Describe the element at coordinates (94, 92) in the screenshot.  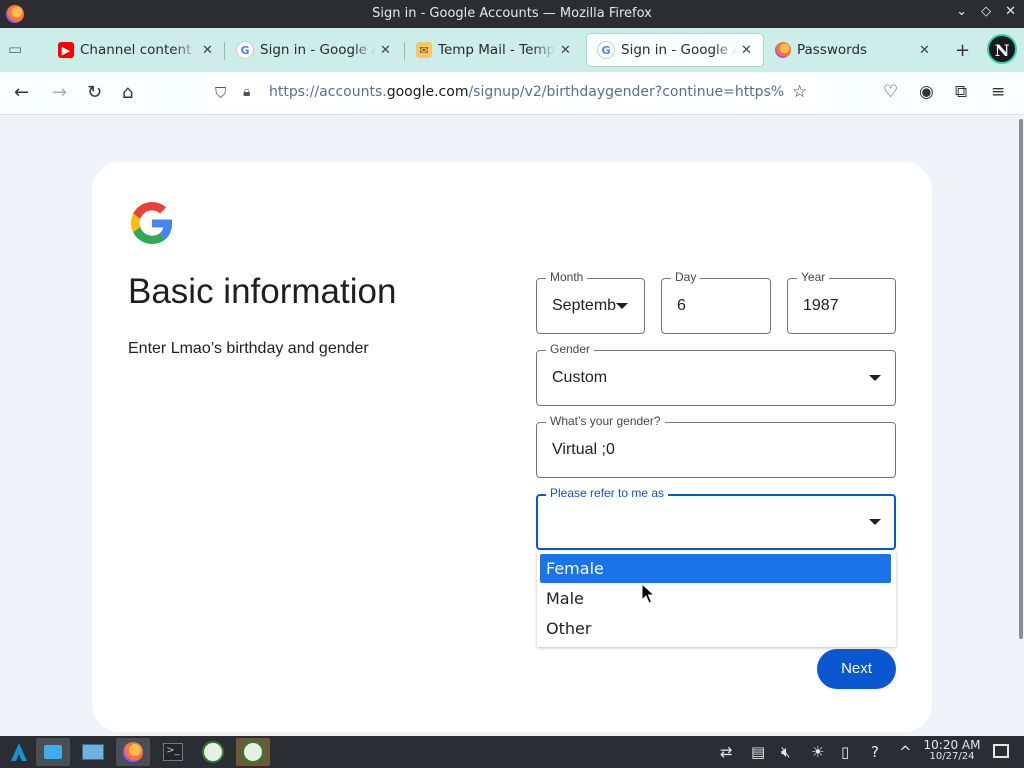
I see `reload-icon: ↻` at that location.